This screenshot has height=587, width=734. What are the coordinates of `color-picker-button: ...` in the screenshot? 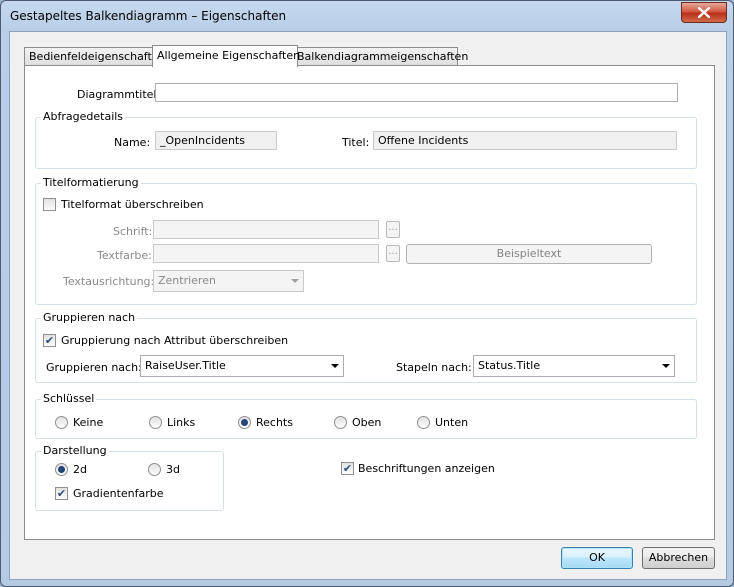 It's located at (393, 253).